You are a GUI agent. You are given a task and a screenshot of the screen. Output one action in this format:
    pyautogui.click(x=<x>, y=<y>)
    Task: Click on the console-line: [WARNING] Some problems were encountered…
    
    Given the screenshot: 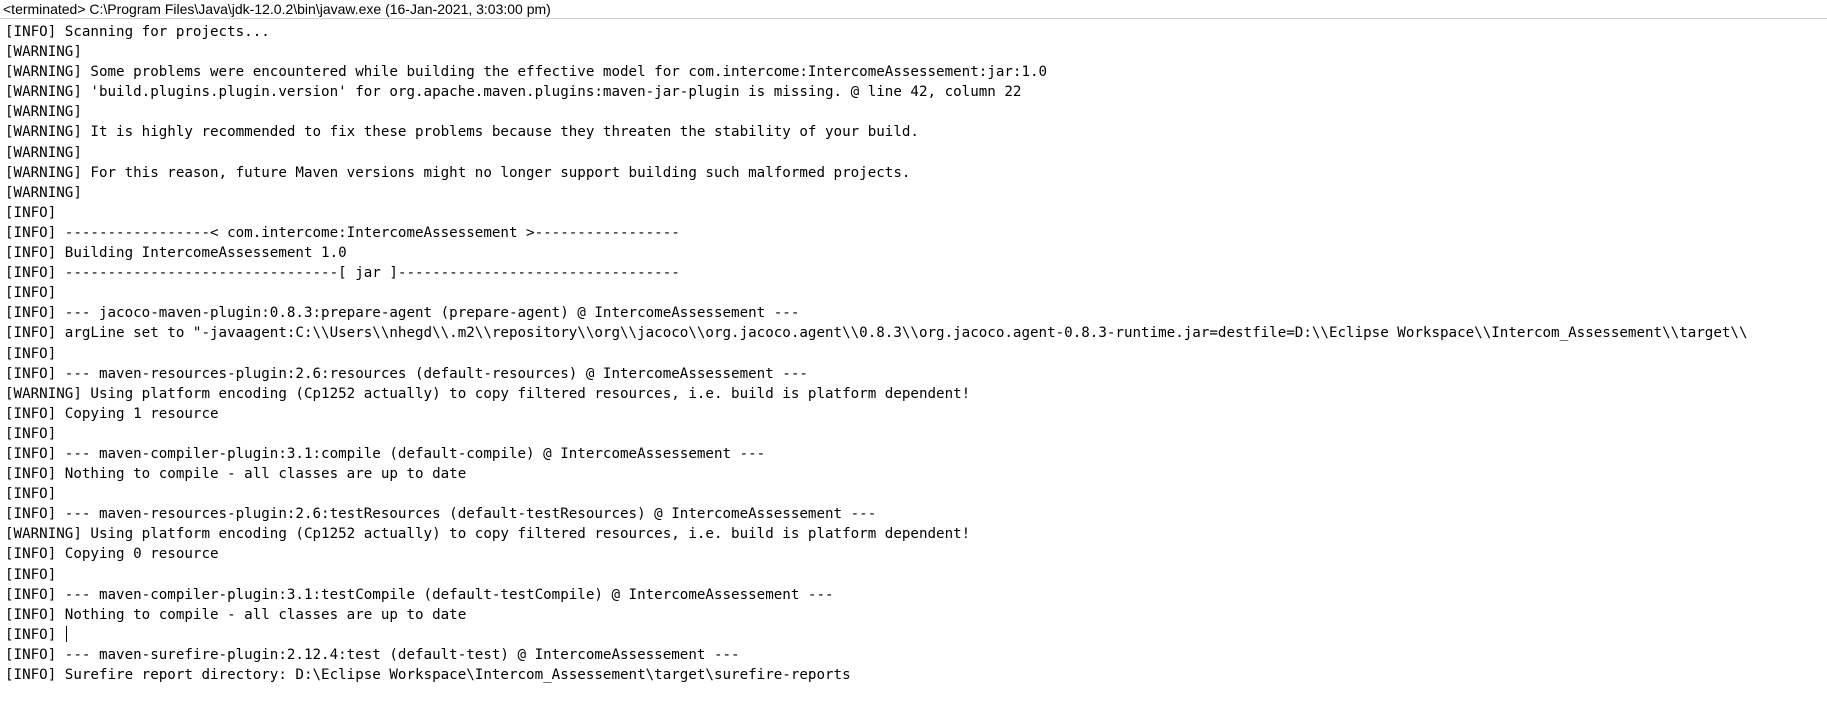 What is the action you would take?
    pyautogui.click(x=916, y=72)
    